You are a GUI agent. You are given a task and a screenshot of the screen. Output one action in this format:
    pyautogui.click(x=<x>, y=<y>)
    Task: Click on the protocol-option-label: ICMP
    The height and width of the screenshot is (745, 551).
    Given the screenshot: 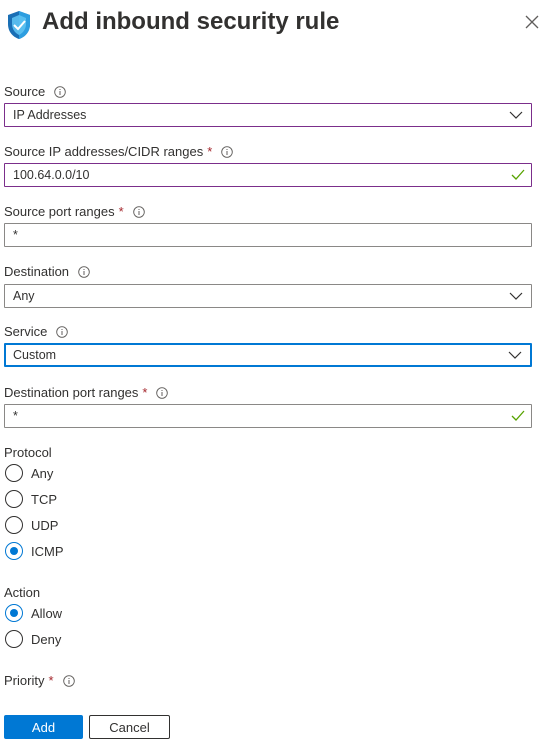 What is the action you would take?
    pyautogui.click(x=47, y=551)
    